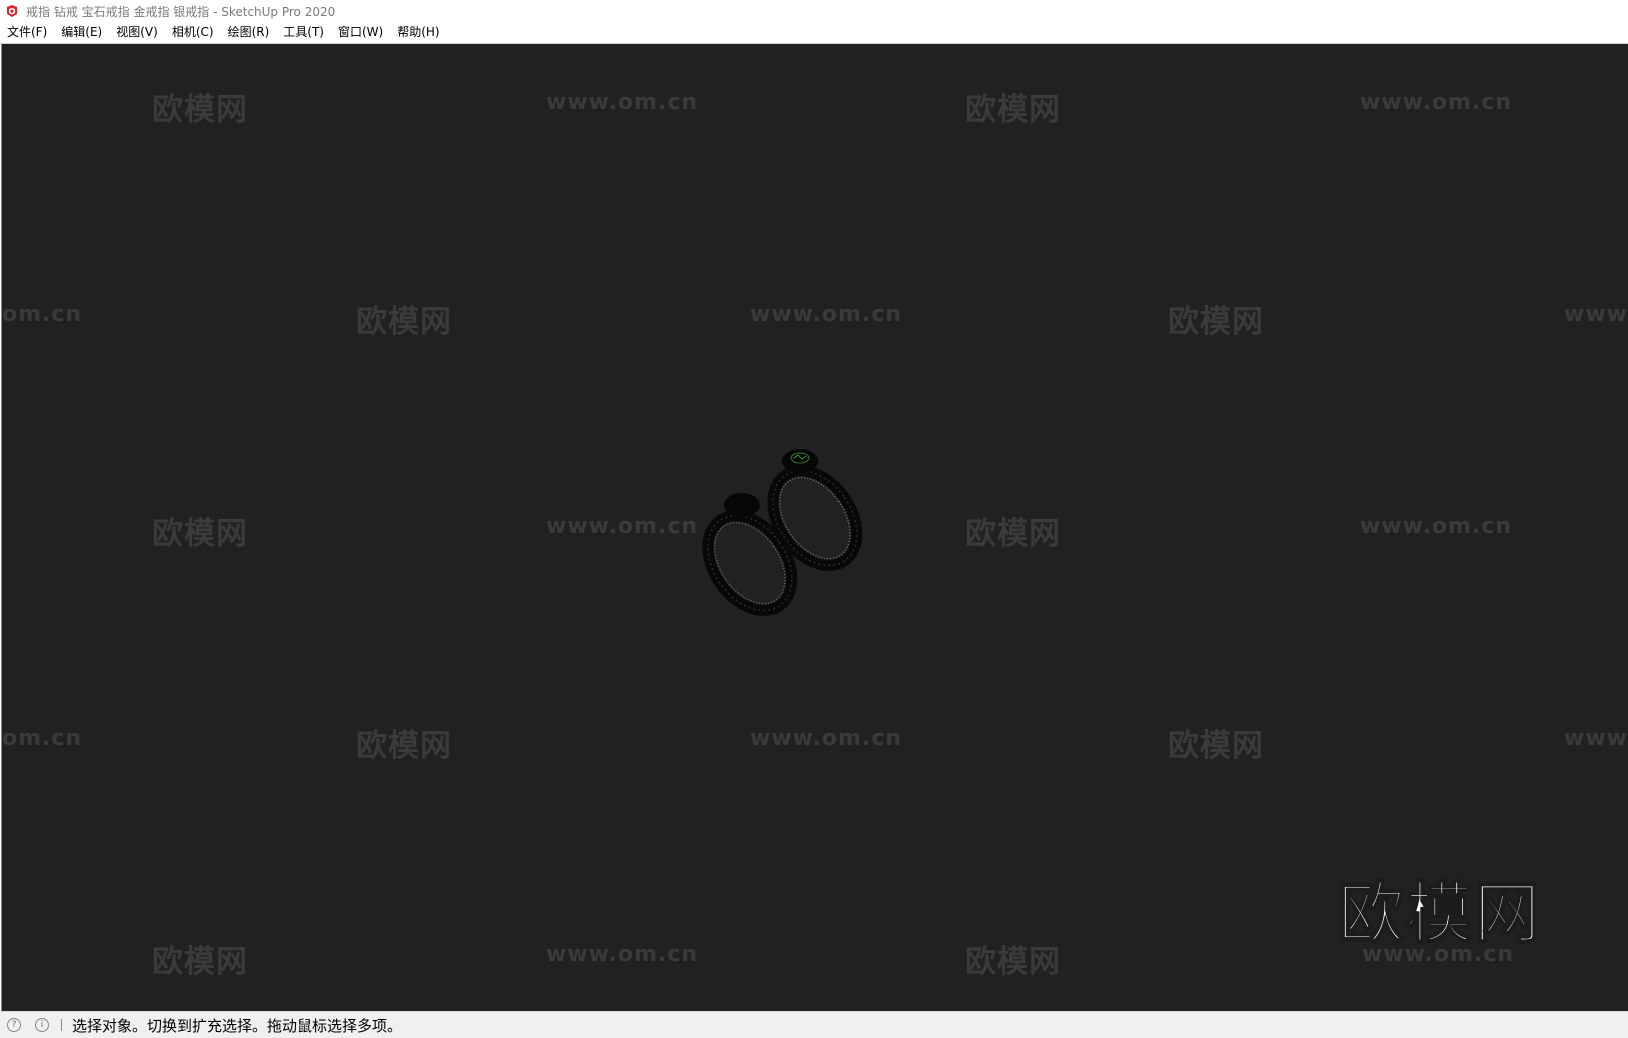 The height and width of the screenshot is (1038, 1628). Describe the element at coordinates (249, 32) in the screenshot. I see `menu-draw: 绘图(R)` at that location.